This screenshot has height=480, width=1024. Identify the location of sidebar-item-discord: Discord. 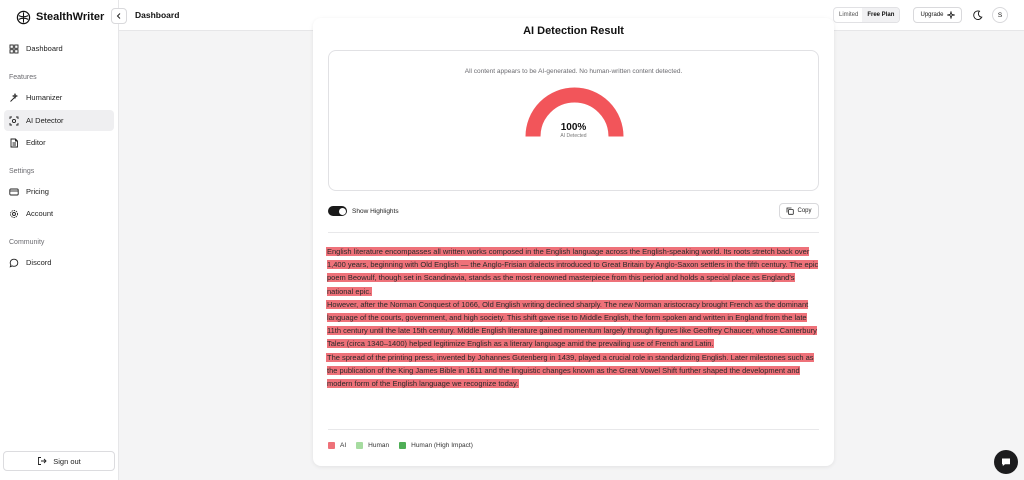
(59, 262).